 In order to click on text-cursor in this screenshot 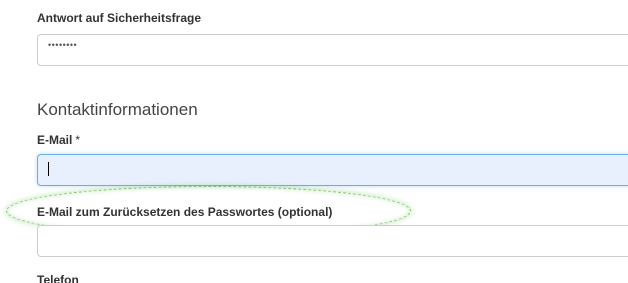, I will do `click(48, 169)`.